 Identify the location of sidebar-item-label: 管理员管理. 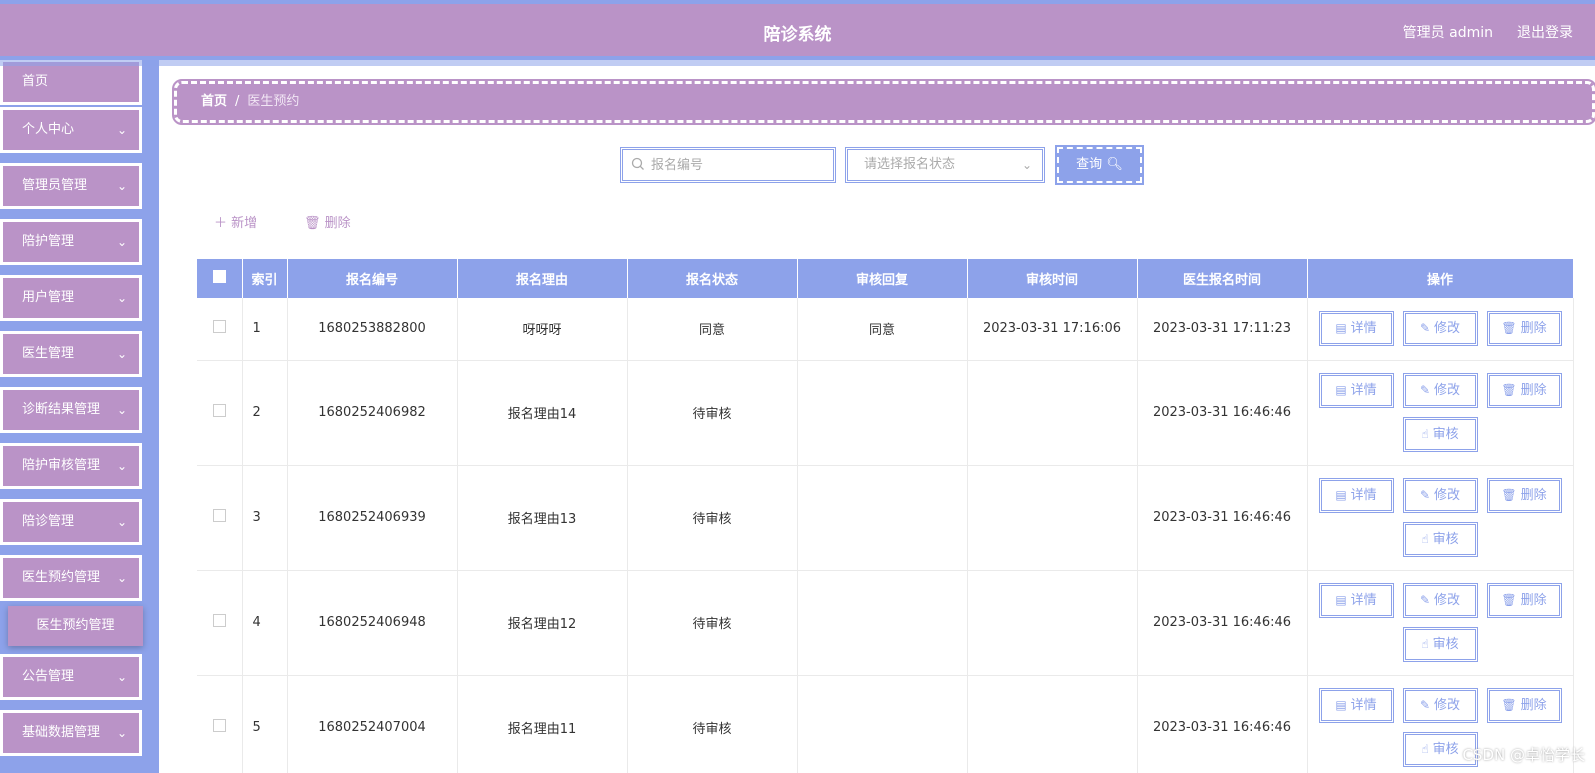
(55, 185).